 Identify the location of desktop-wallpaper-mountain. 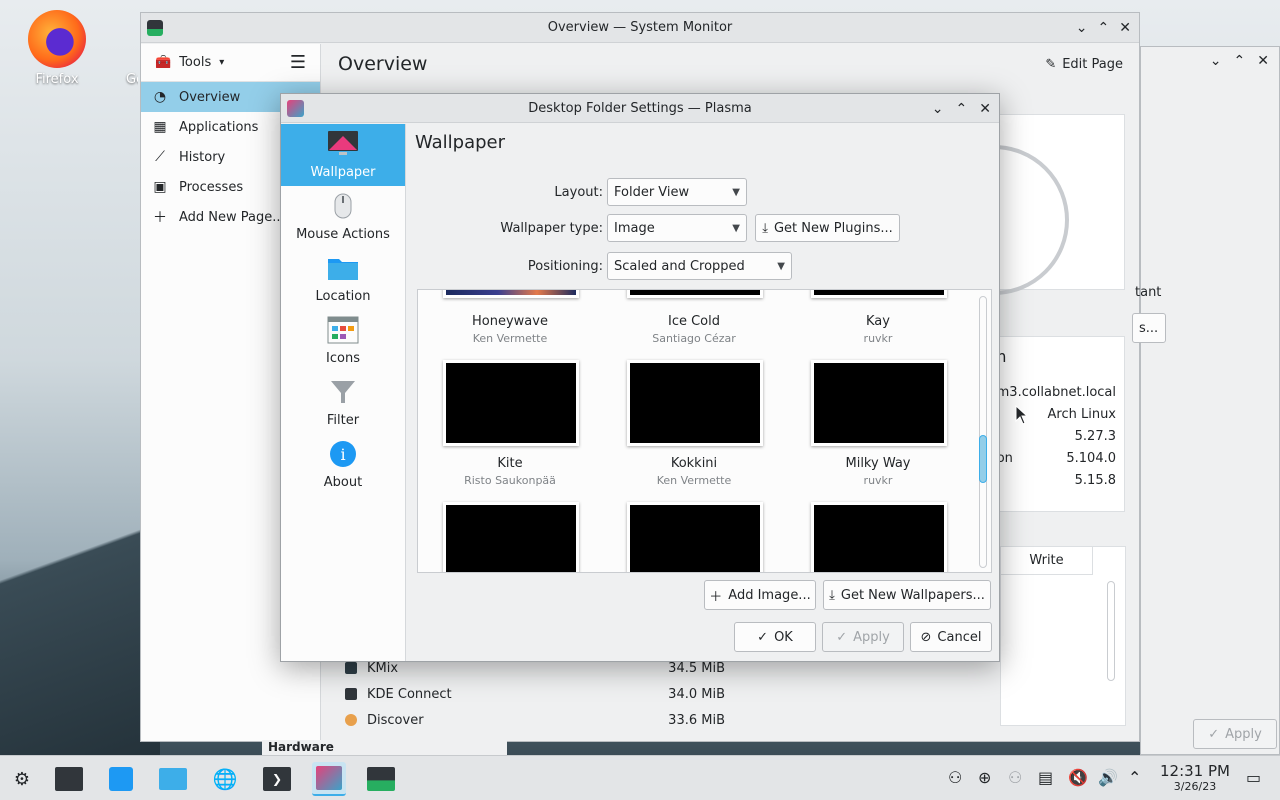
(80, 590).